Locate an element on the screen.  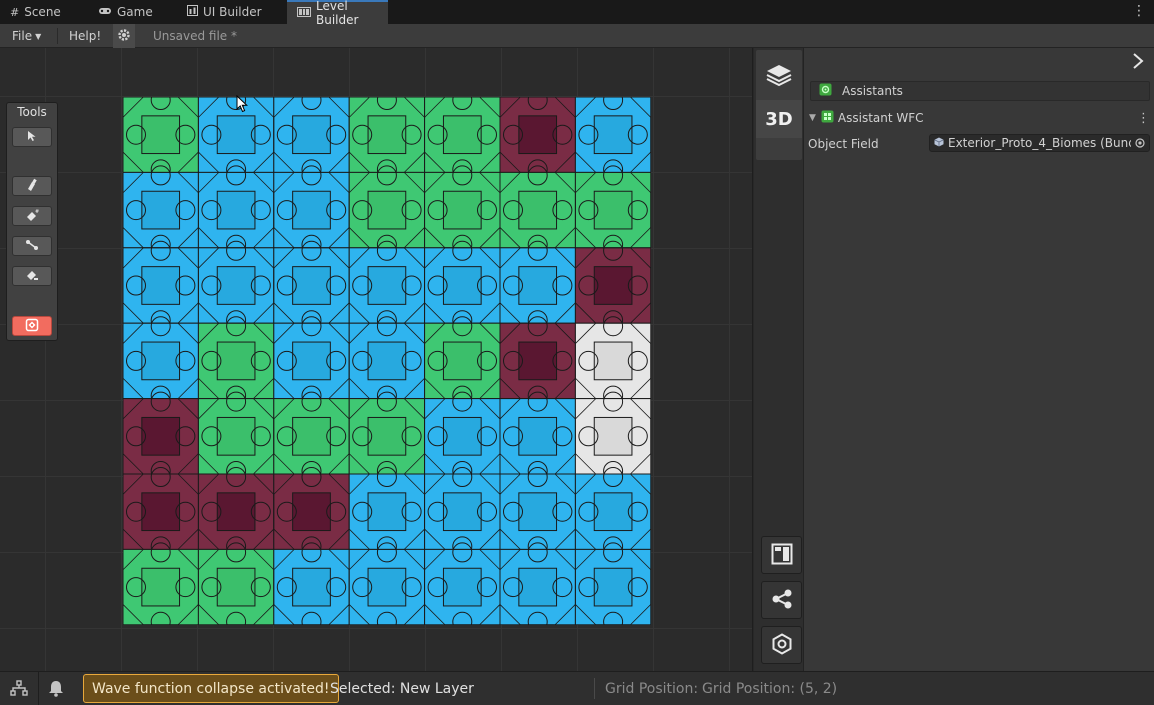
triangle-down-icon: ▼ is located at coordinates (812, 118).